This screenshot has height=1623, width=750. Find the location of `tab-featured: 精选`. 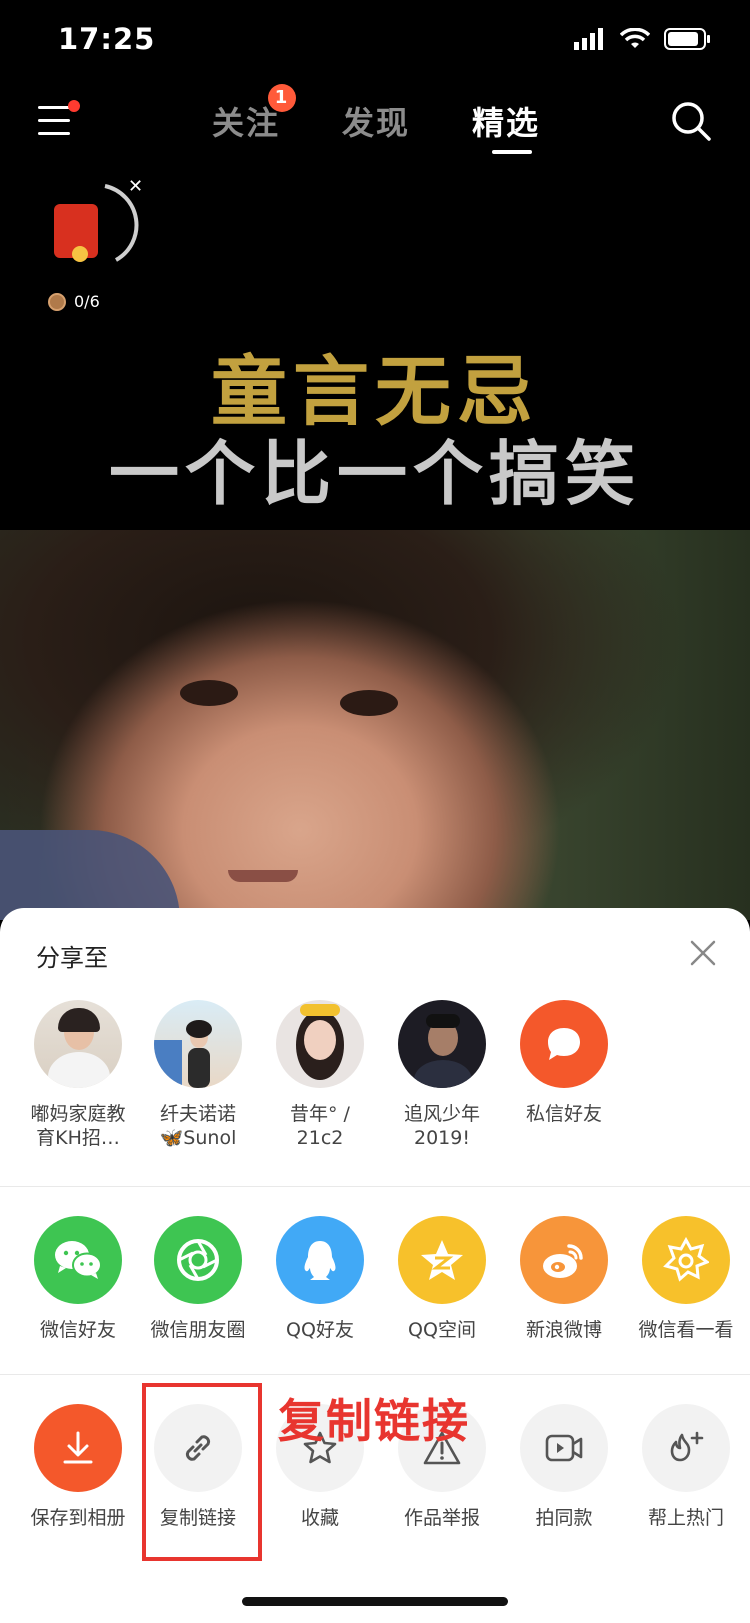

tab-featured: 精选 is located at coordinates (506, 126).